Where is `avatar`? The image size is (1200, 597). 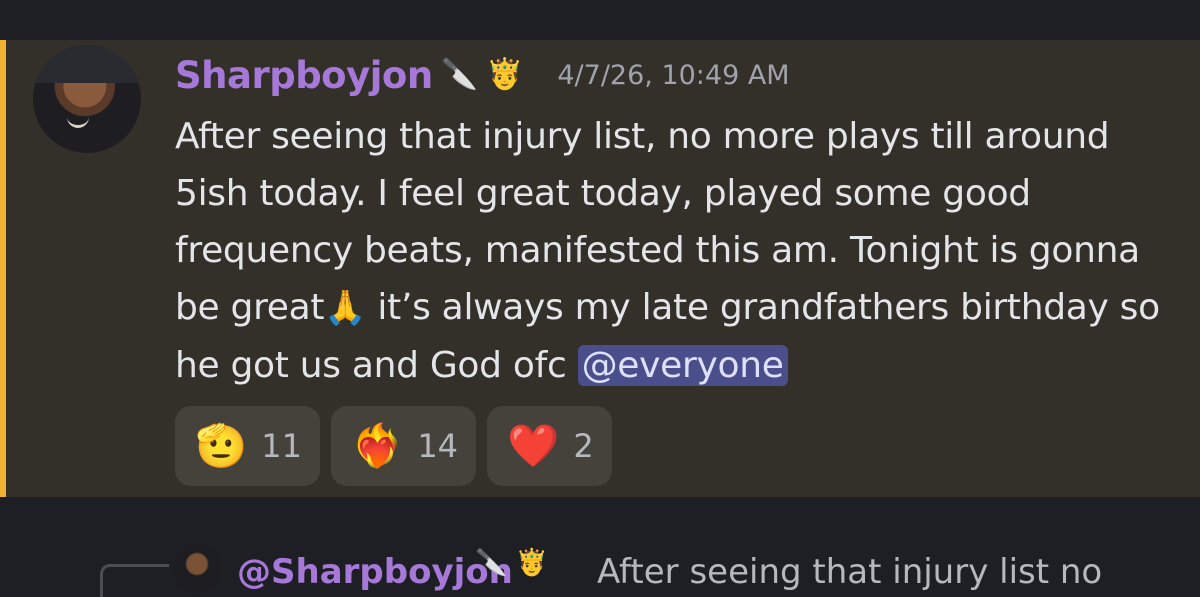
avatar is located at coordinates (87, 99).